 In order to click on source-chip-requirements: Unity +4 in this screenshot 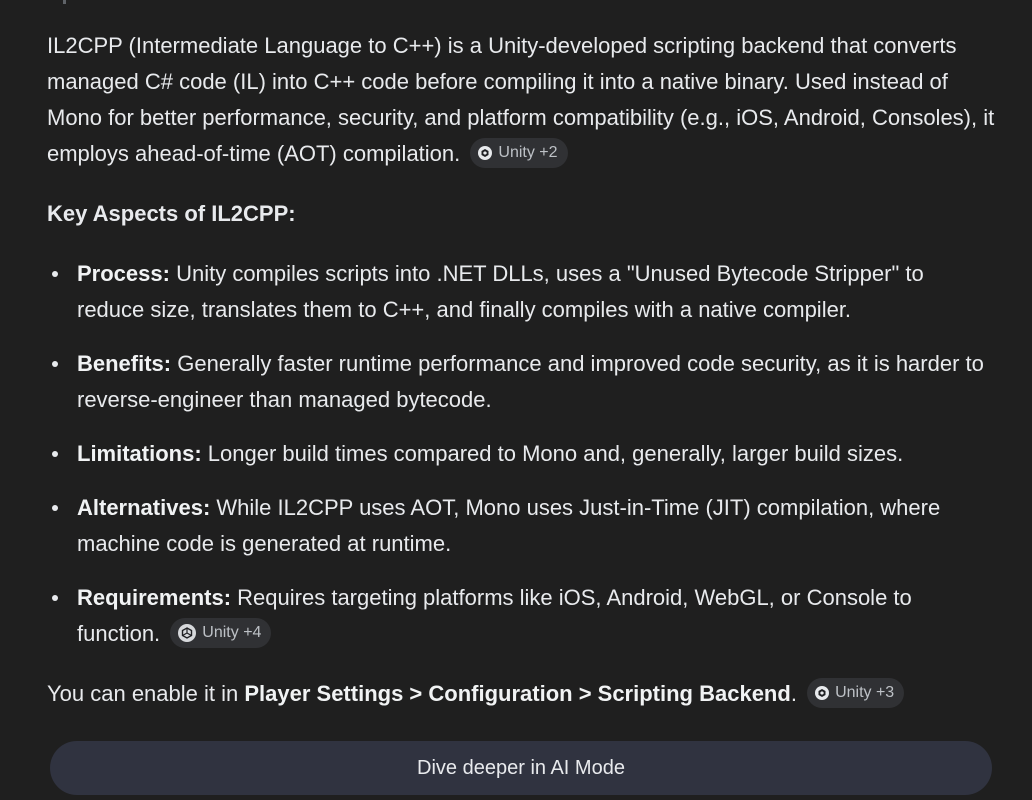, I will do `click(221, 633)`.